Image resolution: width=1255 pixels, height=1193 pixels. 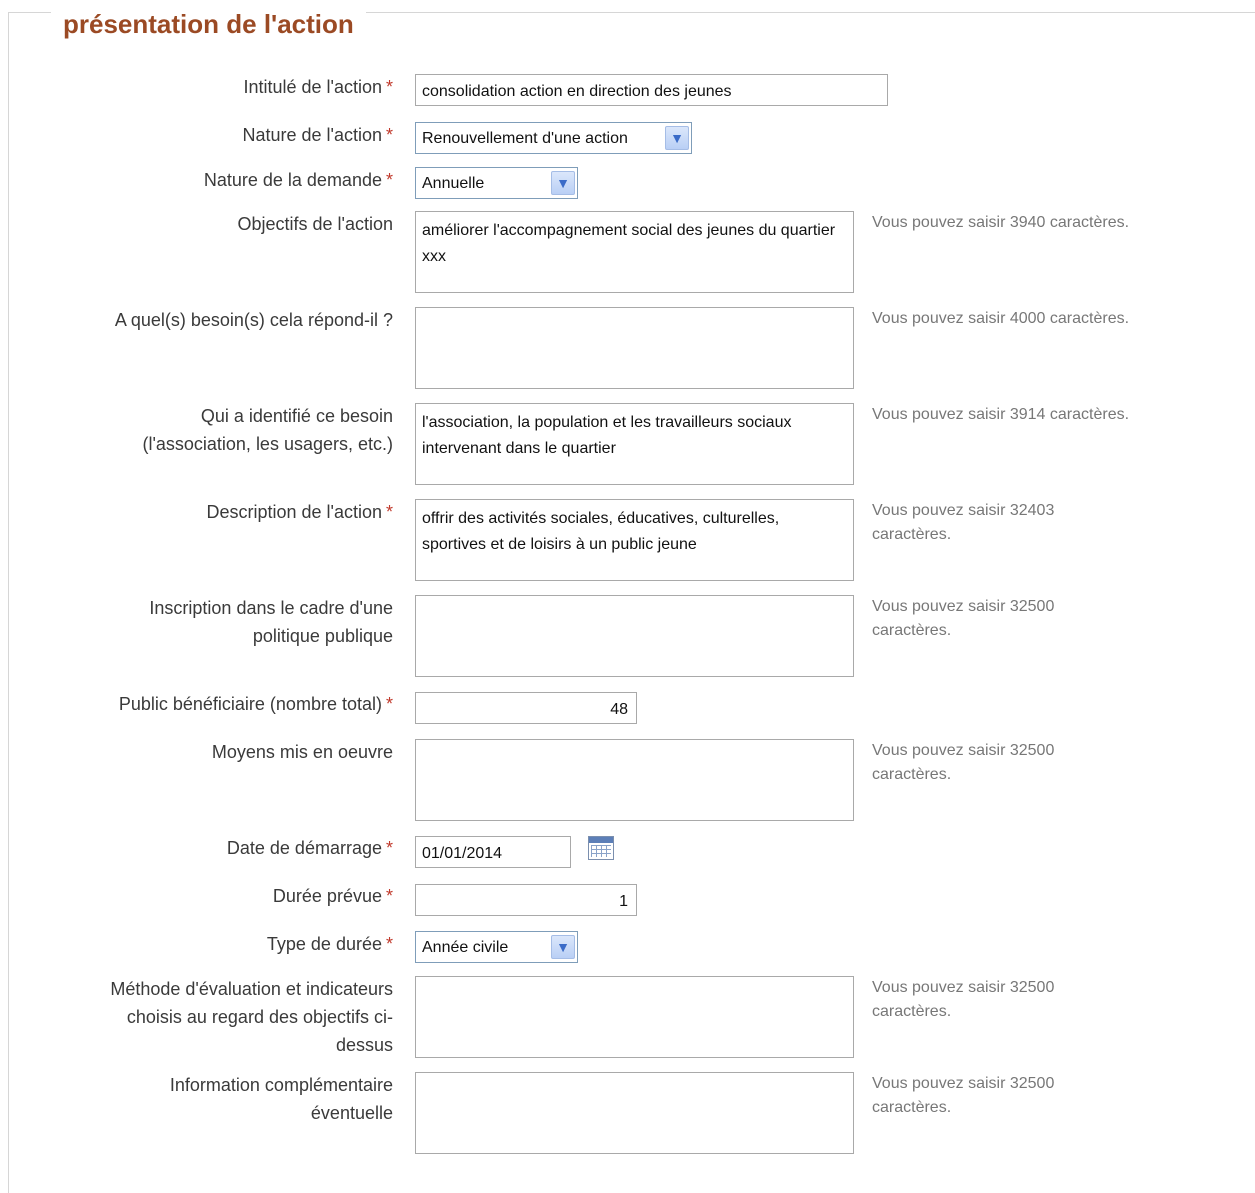 I want to click on calendar-icon, so click(x=601, y=848).